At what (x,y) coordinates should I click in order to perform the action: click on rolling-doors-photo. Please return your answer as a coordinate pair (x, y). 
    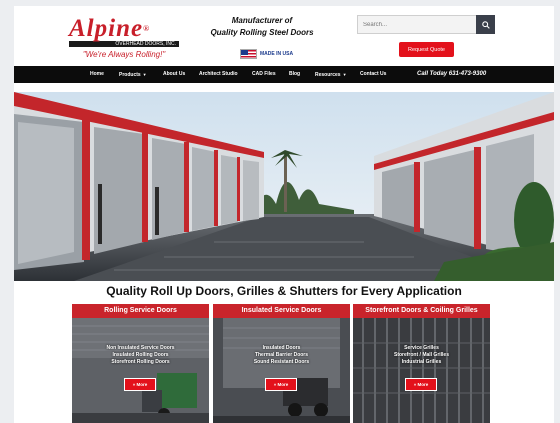
    Looking at the image, I should click on (140, 370).